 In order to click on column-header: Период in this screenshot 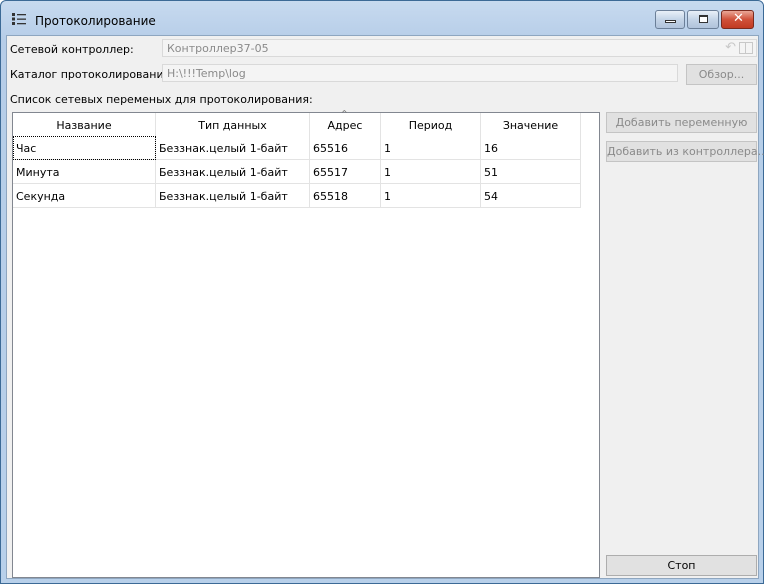, I will do `click(431, 124)`.